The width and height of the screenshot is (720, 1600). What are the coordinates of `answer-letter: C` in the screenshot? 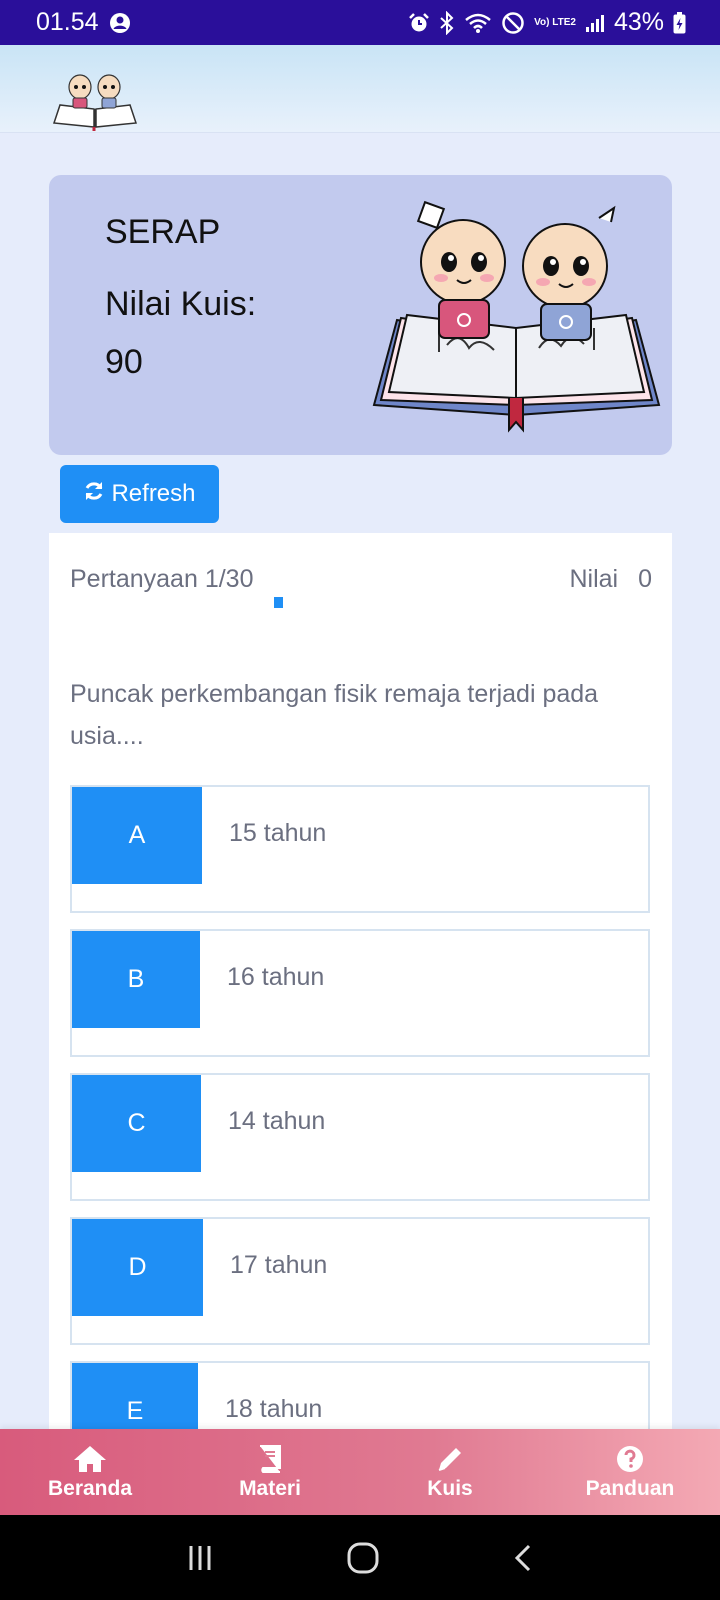 It's located at (136, 1123).